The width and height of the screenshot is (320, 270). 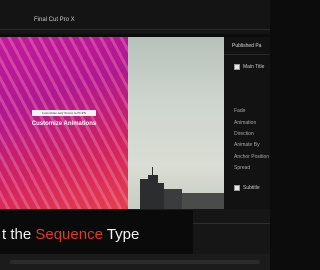 What do you see at coordinates (242, 168) in the screenshot?
I see `param-spread: Spread` at bounding box center [242, 168].